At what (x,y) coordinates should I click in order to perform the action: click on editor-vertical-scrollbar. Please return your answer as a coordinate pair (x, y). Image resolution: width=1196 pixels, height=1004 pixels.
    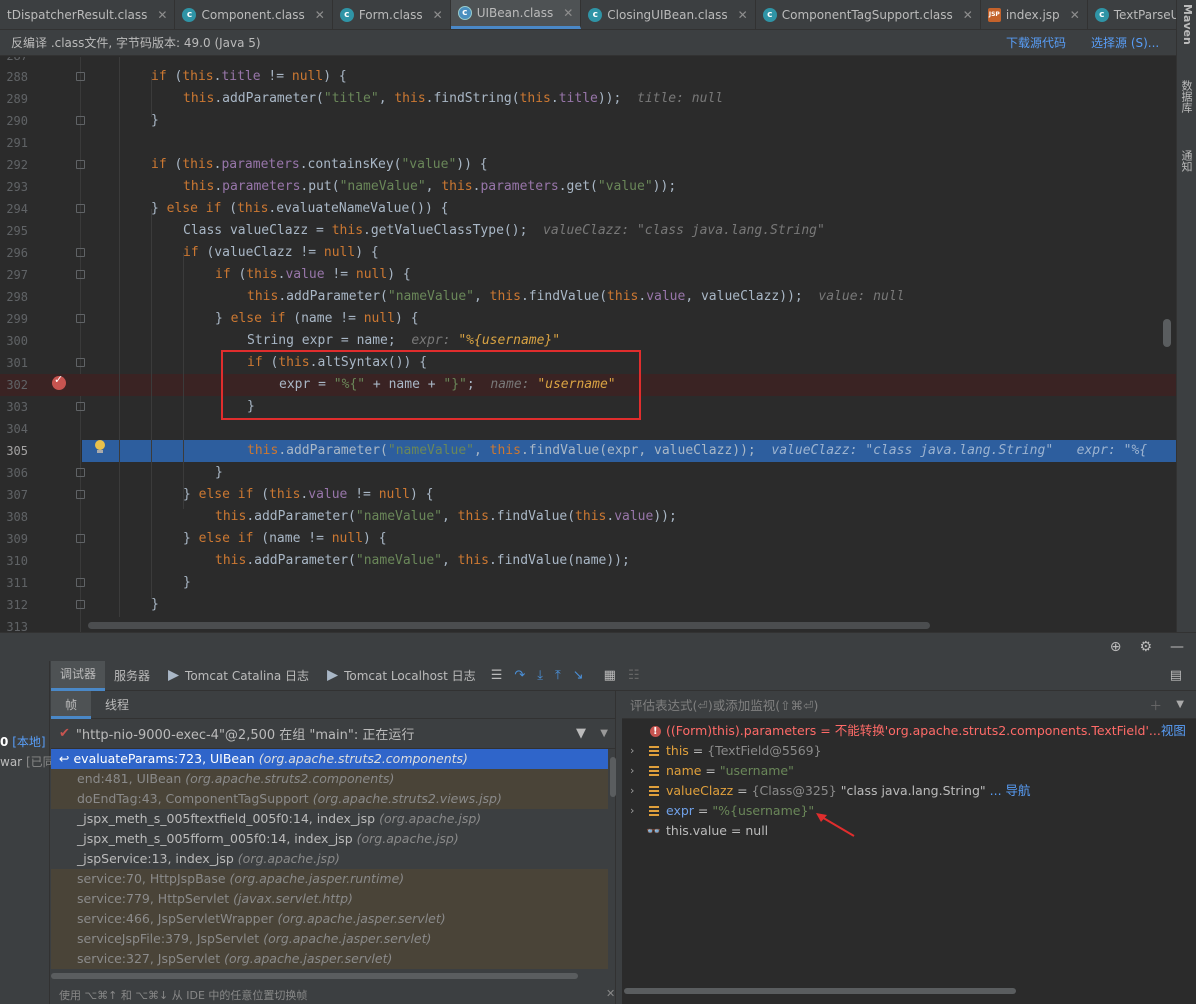
    Looking at the image, I should click on (1167, 333).